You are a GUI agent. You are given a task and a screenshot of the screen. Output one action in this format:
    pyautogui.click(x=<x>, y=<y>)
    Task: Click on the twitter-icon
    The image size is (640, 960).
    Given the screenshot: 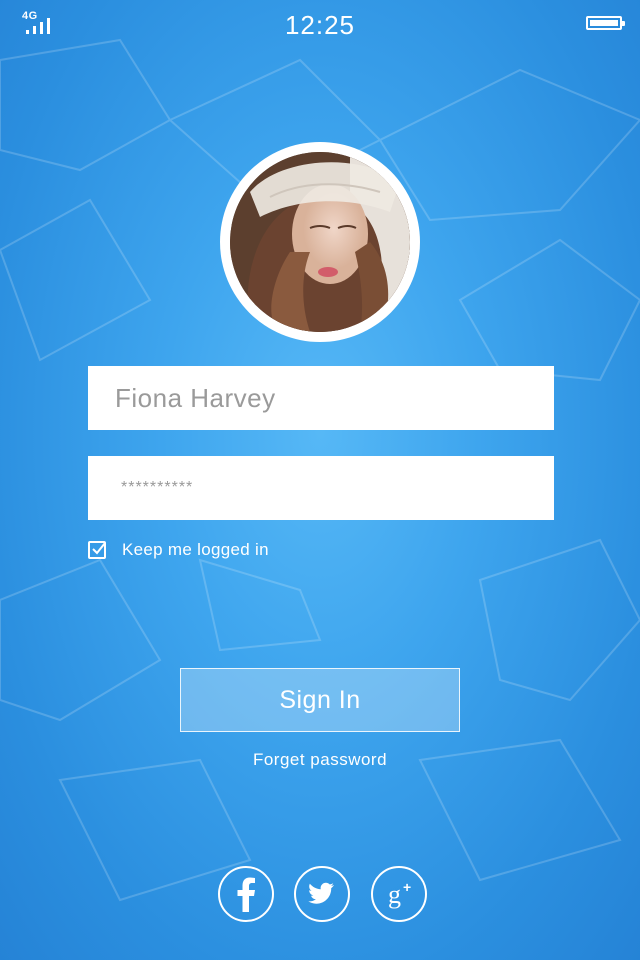 What is the action you would take?
    pyautogui.click(x=321, y=893)
    